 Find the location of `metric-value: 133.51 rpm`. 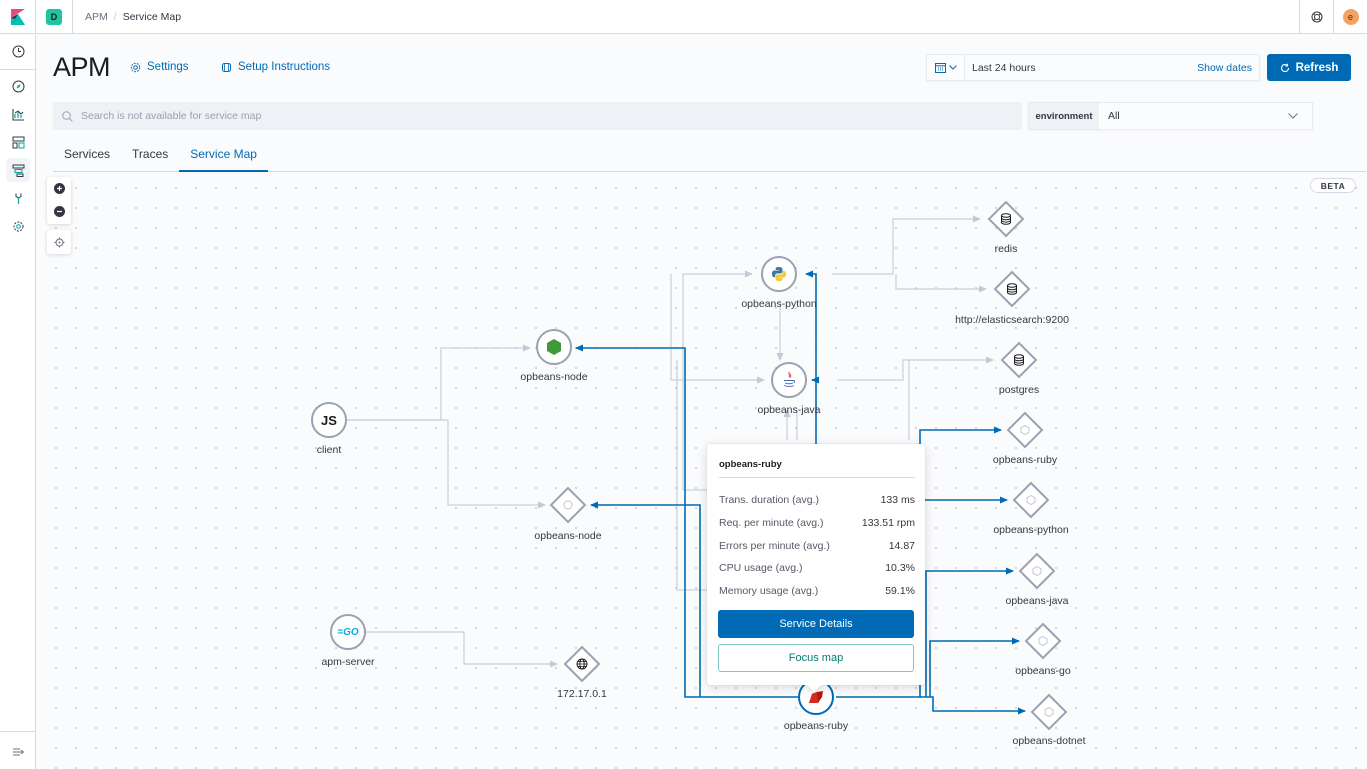

metric-value: 133.51 rpm is located at coordinates (888, 523).